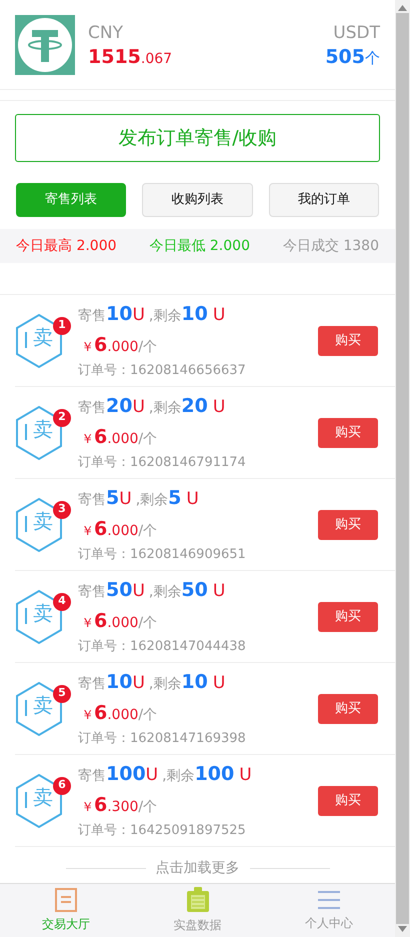 This screenshot has height=937, width=410. What do you see at coordinates (62, 601) in the screenshot?
I see `number-badge: 4` at bounding box center [62, 601].